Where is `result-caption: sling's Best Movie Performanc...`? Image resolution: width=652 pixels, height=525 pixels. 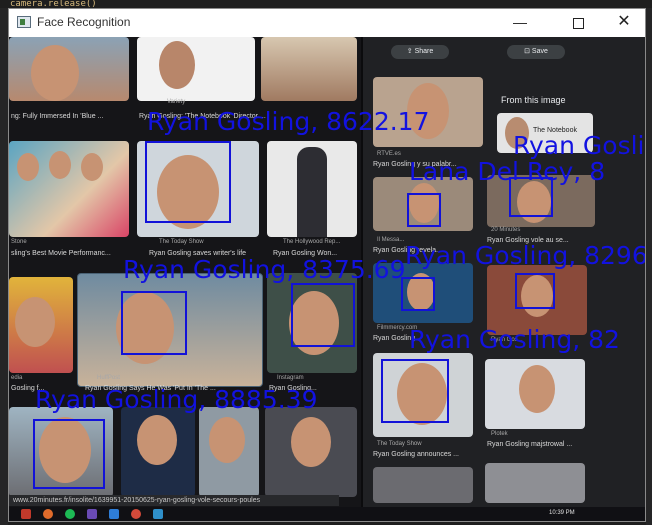 result-caption: sling's Best Movie Performanc... is located at coordinates (61, 253).